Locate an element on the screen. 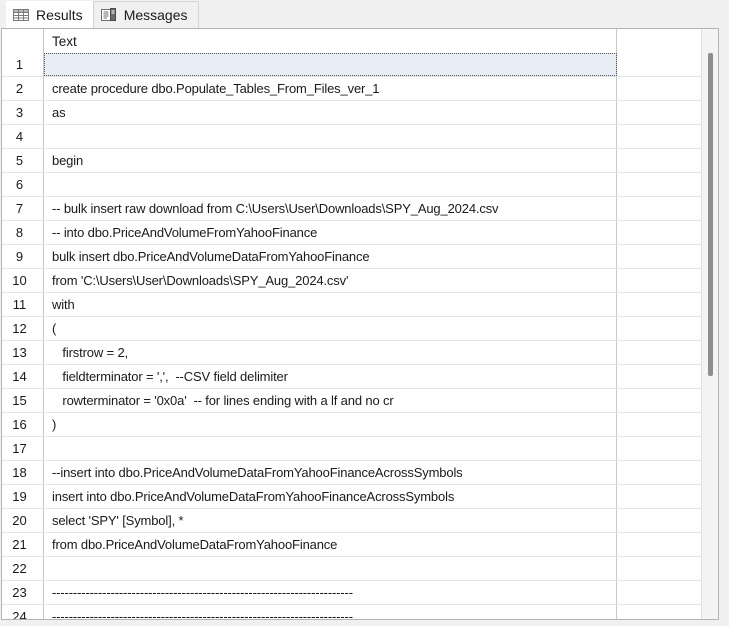 The height and width of the screenshot is (626, 729). row-header-number: 9 is located at coordinates (23, 256).